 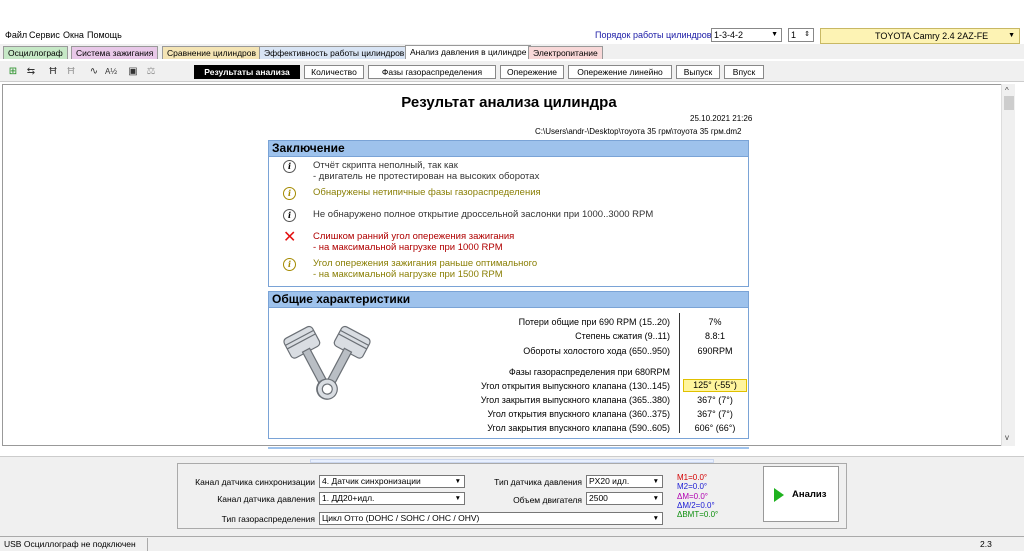 What do you see at coordinates (538, 482) in the screenshot?
I see `sensor-type-label: Тип датчика давления` at bounding box center [538, 482].